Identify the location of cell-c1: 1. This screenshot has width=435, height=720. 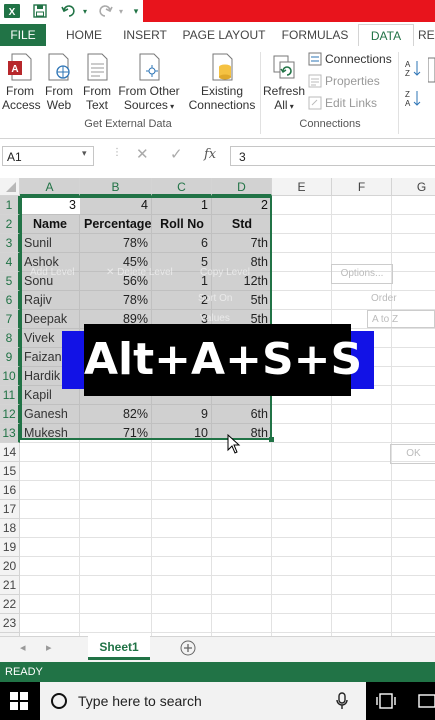
(182, 205).